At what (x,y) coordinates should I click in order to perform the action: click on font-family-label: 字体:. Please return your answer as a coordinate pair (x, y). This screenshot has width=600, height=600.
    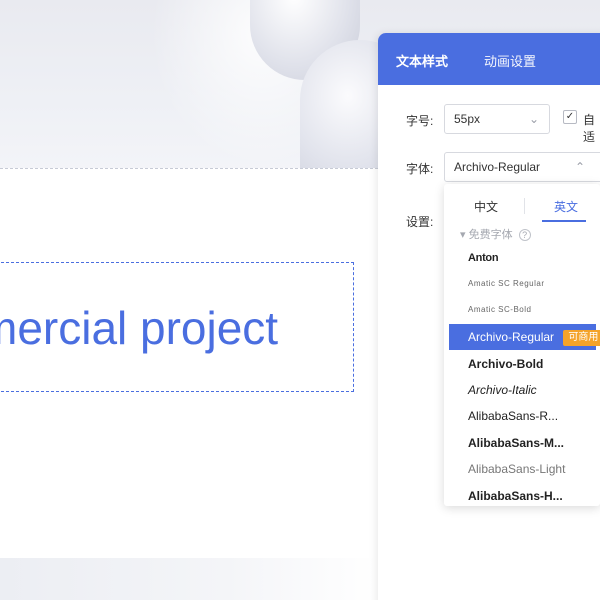
    Looking at the image, I should click on (420, 169).